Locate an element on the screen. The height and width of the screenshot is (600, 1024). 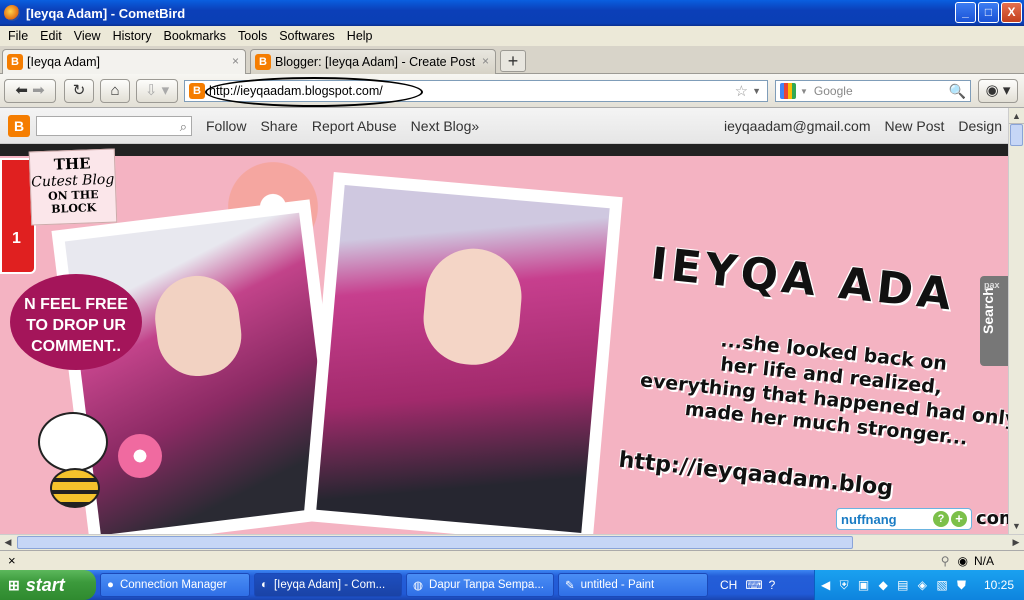
menu-file: File is located at coordinates (18, 36).